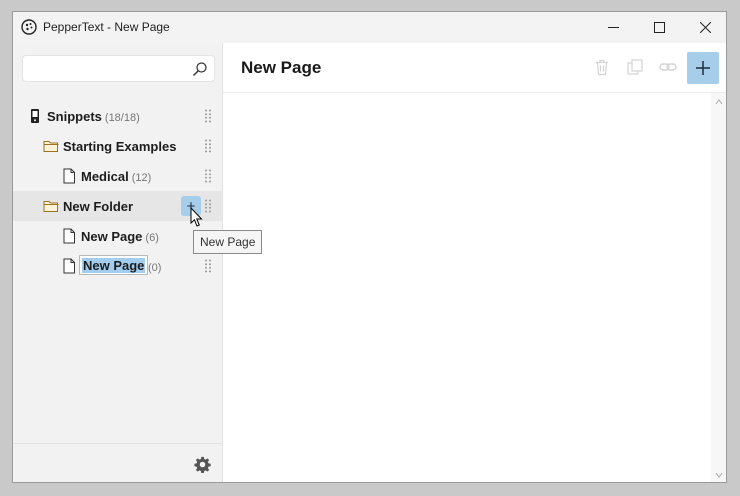 This screenshot has width=740, height=496. Describe the element at coordinates (718, 287) in the screenshot. I see `vertical-scrollbar` at that location.